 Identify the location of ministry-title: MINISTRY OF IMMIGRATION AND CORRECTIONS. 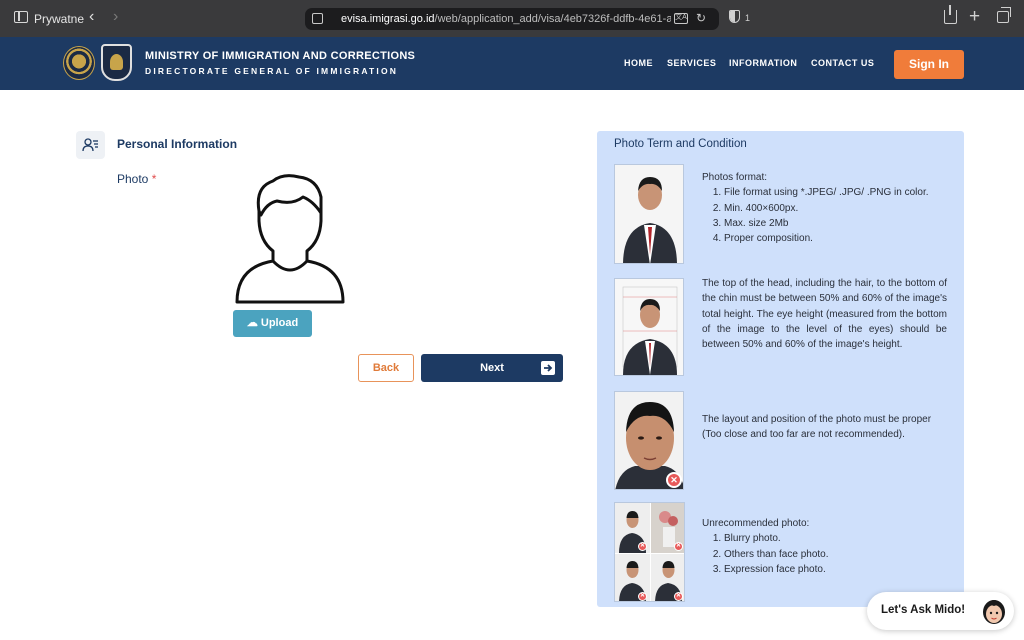
(280, 56).